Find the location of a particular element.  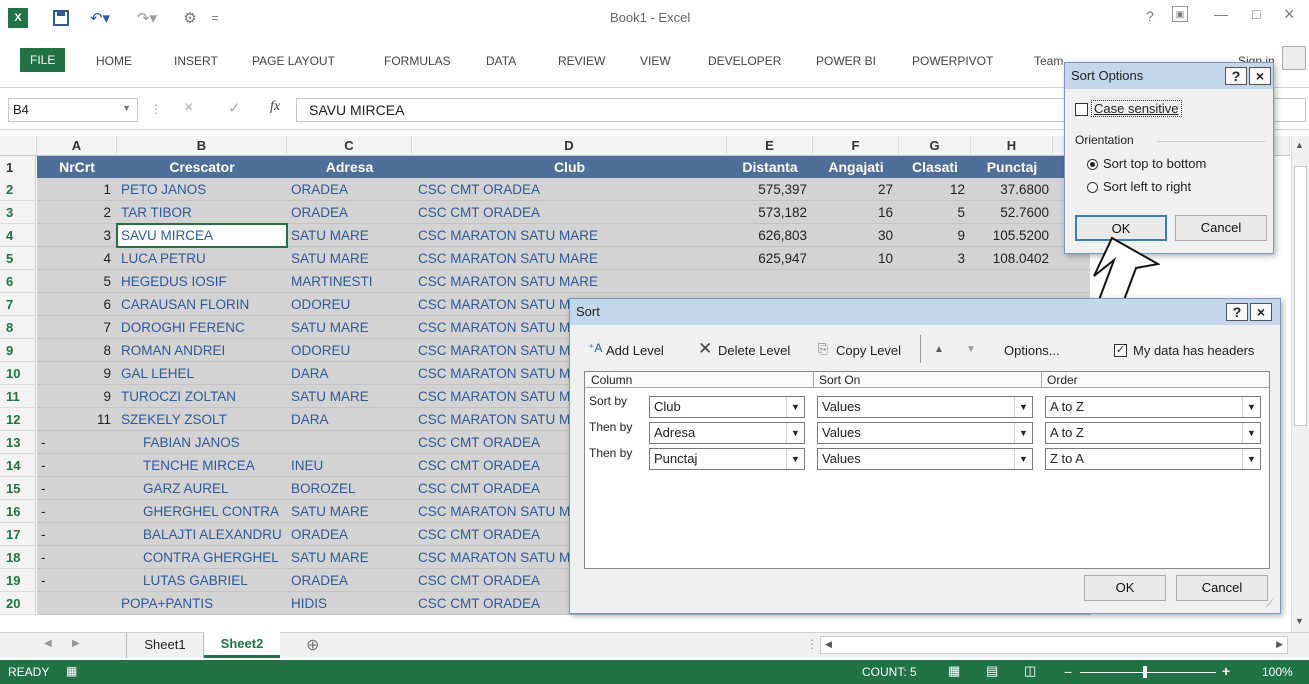

header-distanta: Distanta is located at coordinates (770, 167).